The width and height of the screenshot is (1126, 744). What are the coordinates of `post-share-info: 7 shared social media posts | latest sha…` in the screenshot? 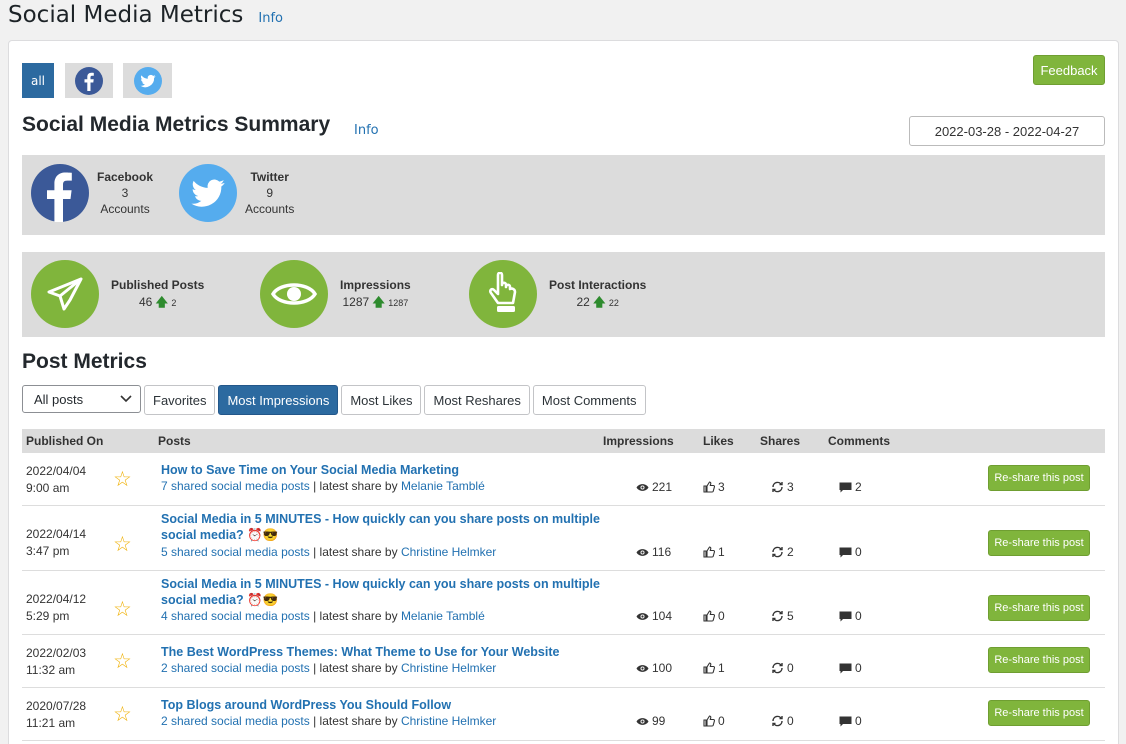 It's located at (323, 486).